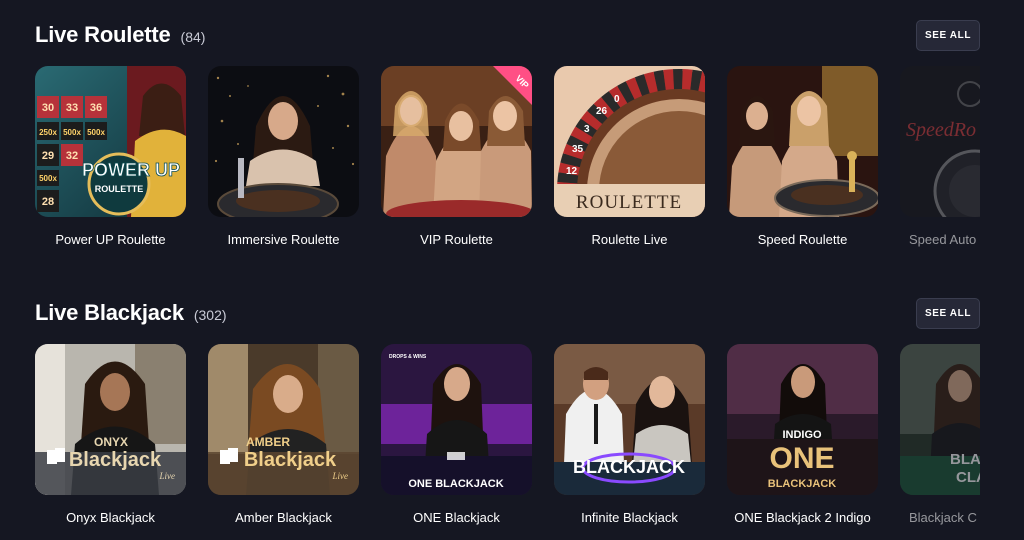 The width and height of the screenshot is (1024, 540). Describe the element at coordinates (802, 517) in the screenshot. I see `game-title: ONE Blackjack 2 Indigo` at that location.